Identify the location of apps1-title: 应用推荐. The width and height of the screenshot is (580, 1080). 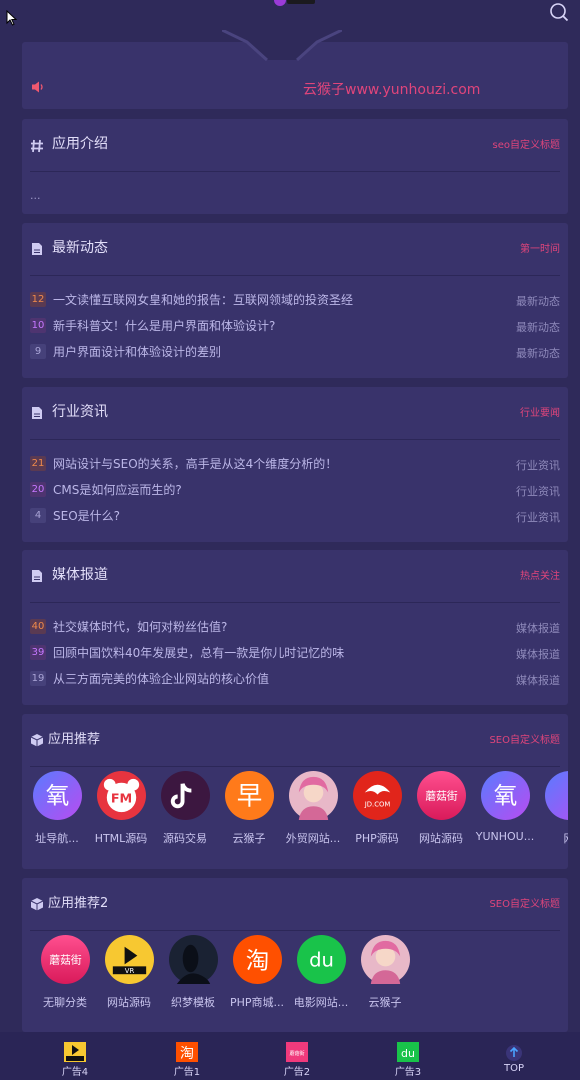
(74, 739).